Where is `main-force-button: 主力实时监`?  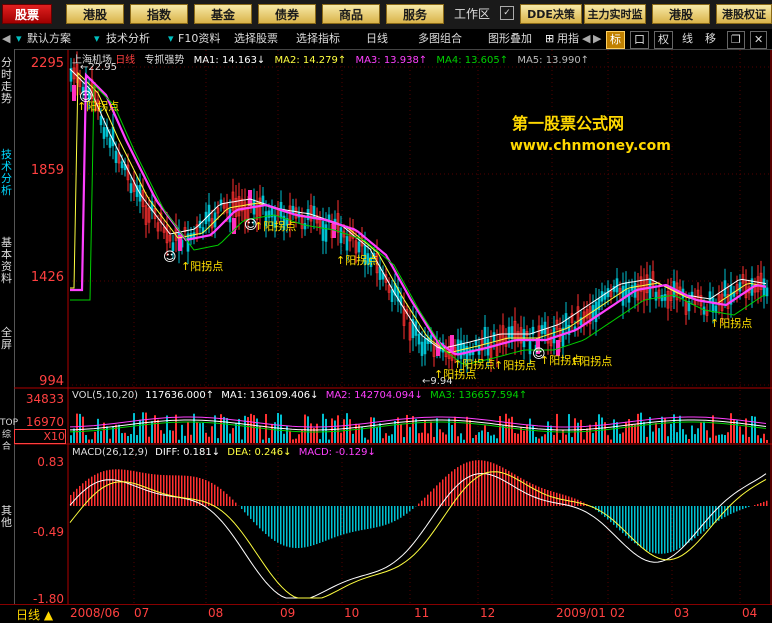 main-force-button: 主力实时监 is located at coordinates (615, 14).